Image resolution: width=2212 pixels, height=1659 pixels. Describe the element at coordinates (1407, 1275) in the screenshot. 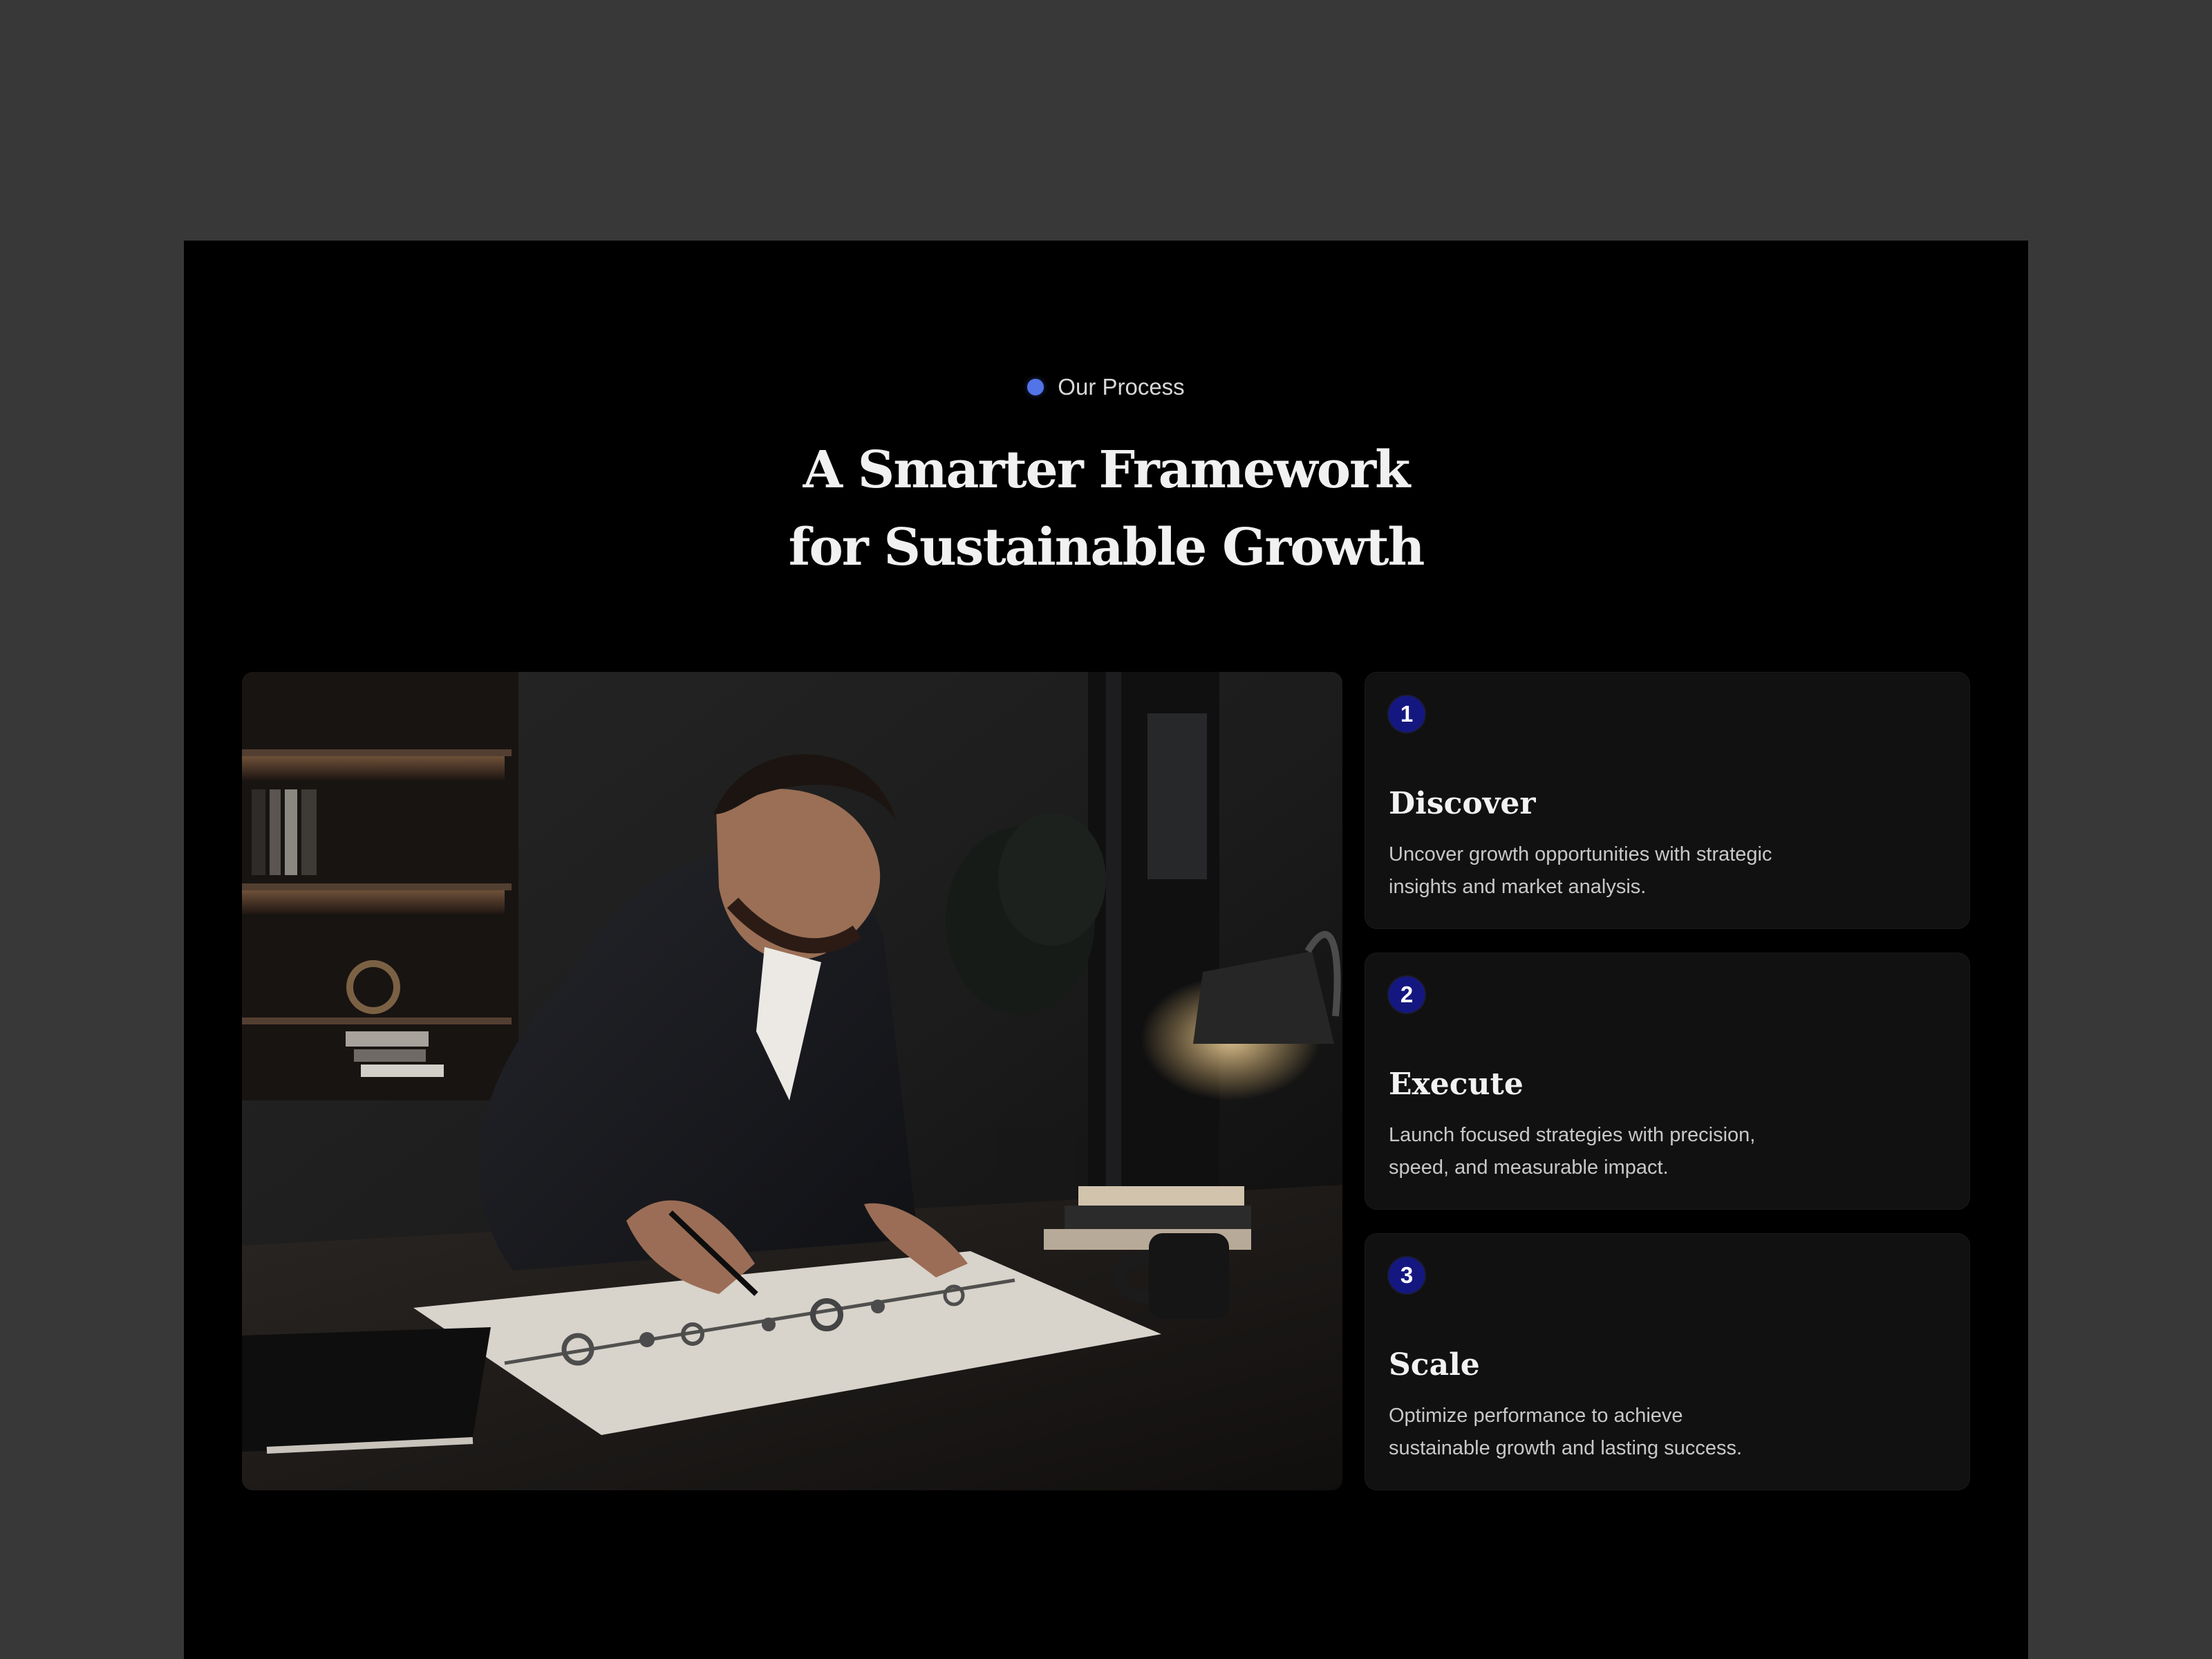

I see `step-number-badge: 3` at that location.